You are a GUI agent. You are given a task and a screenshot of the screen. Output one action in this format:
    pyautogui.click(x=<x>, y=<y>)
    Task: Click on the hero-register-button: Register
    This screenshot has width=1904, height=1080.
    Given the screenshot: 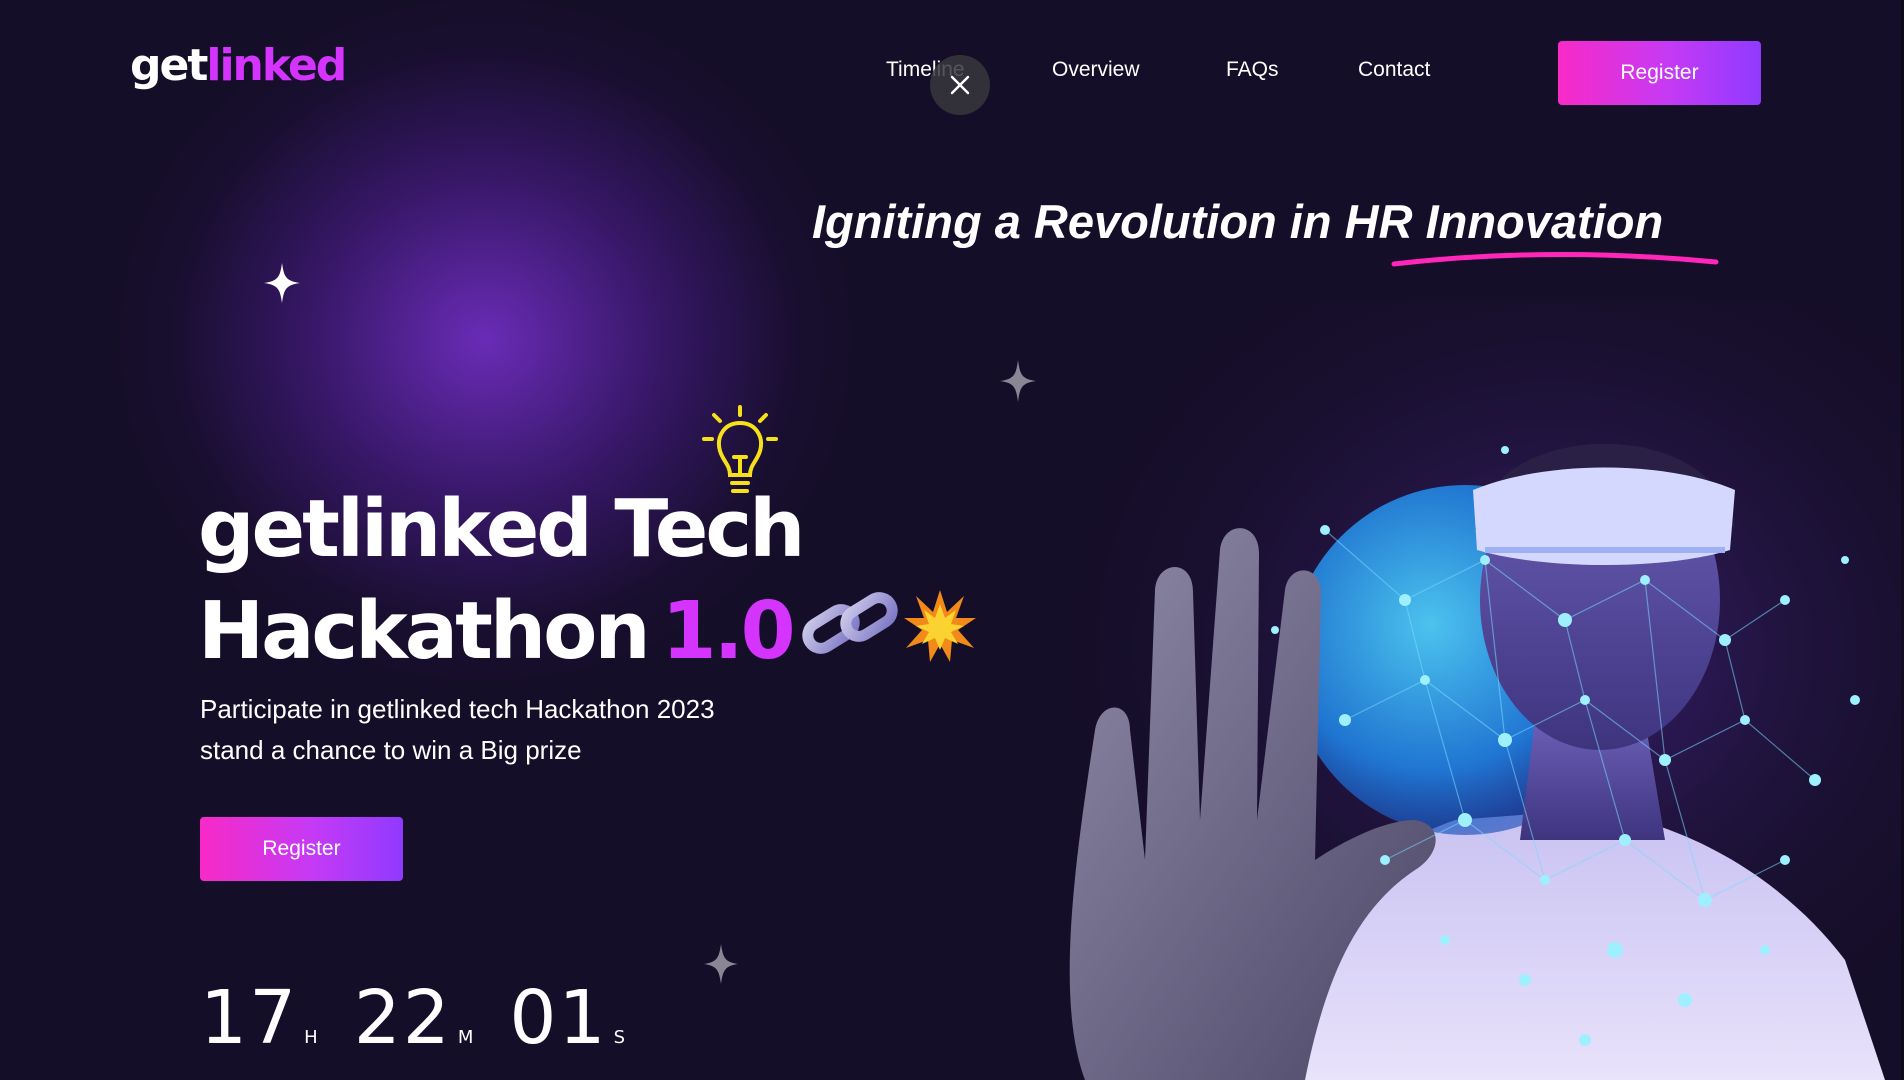 What is the action you would take?
    pyautogui.click(x=301, y=849)
    